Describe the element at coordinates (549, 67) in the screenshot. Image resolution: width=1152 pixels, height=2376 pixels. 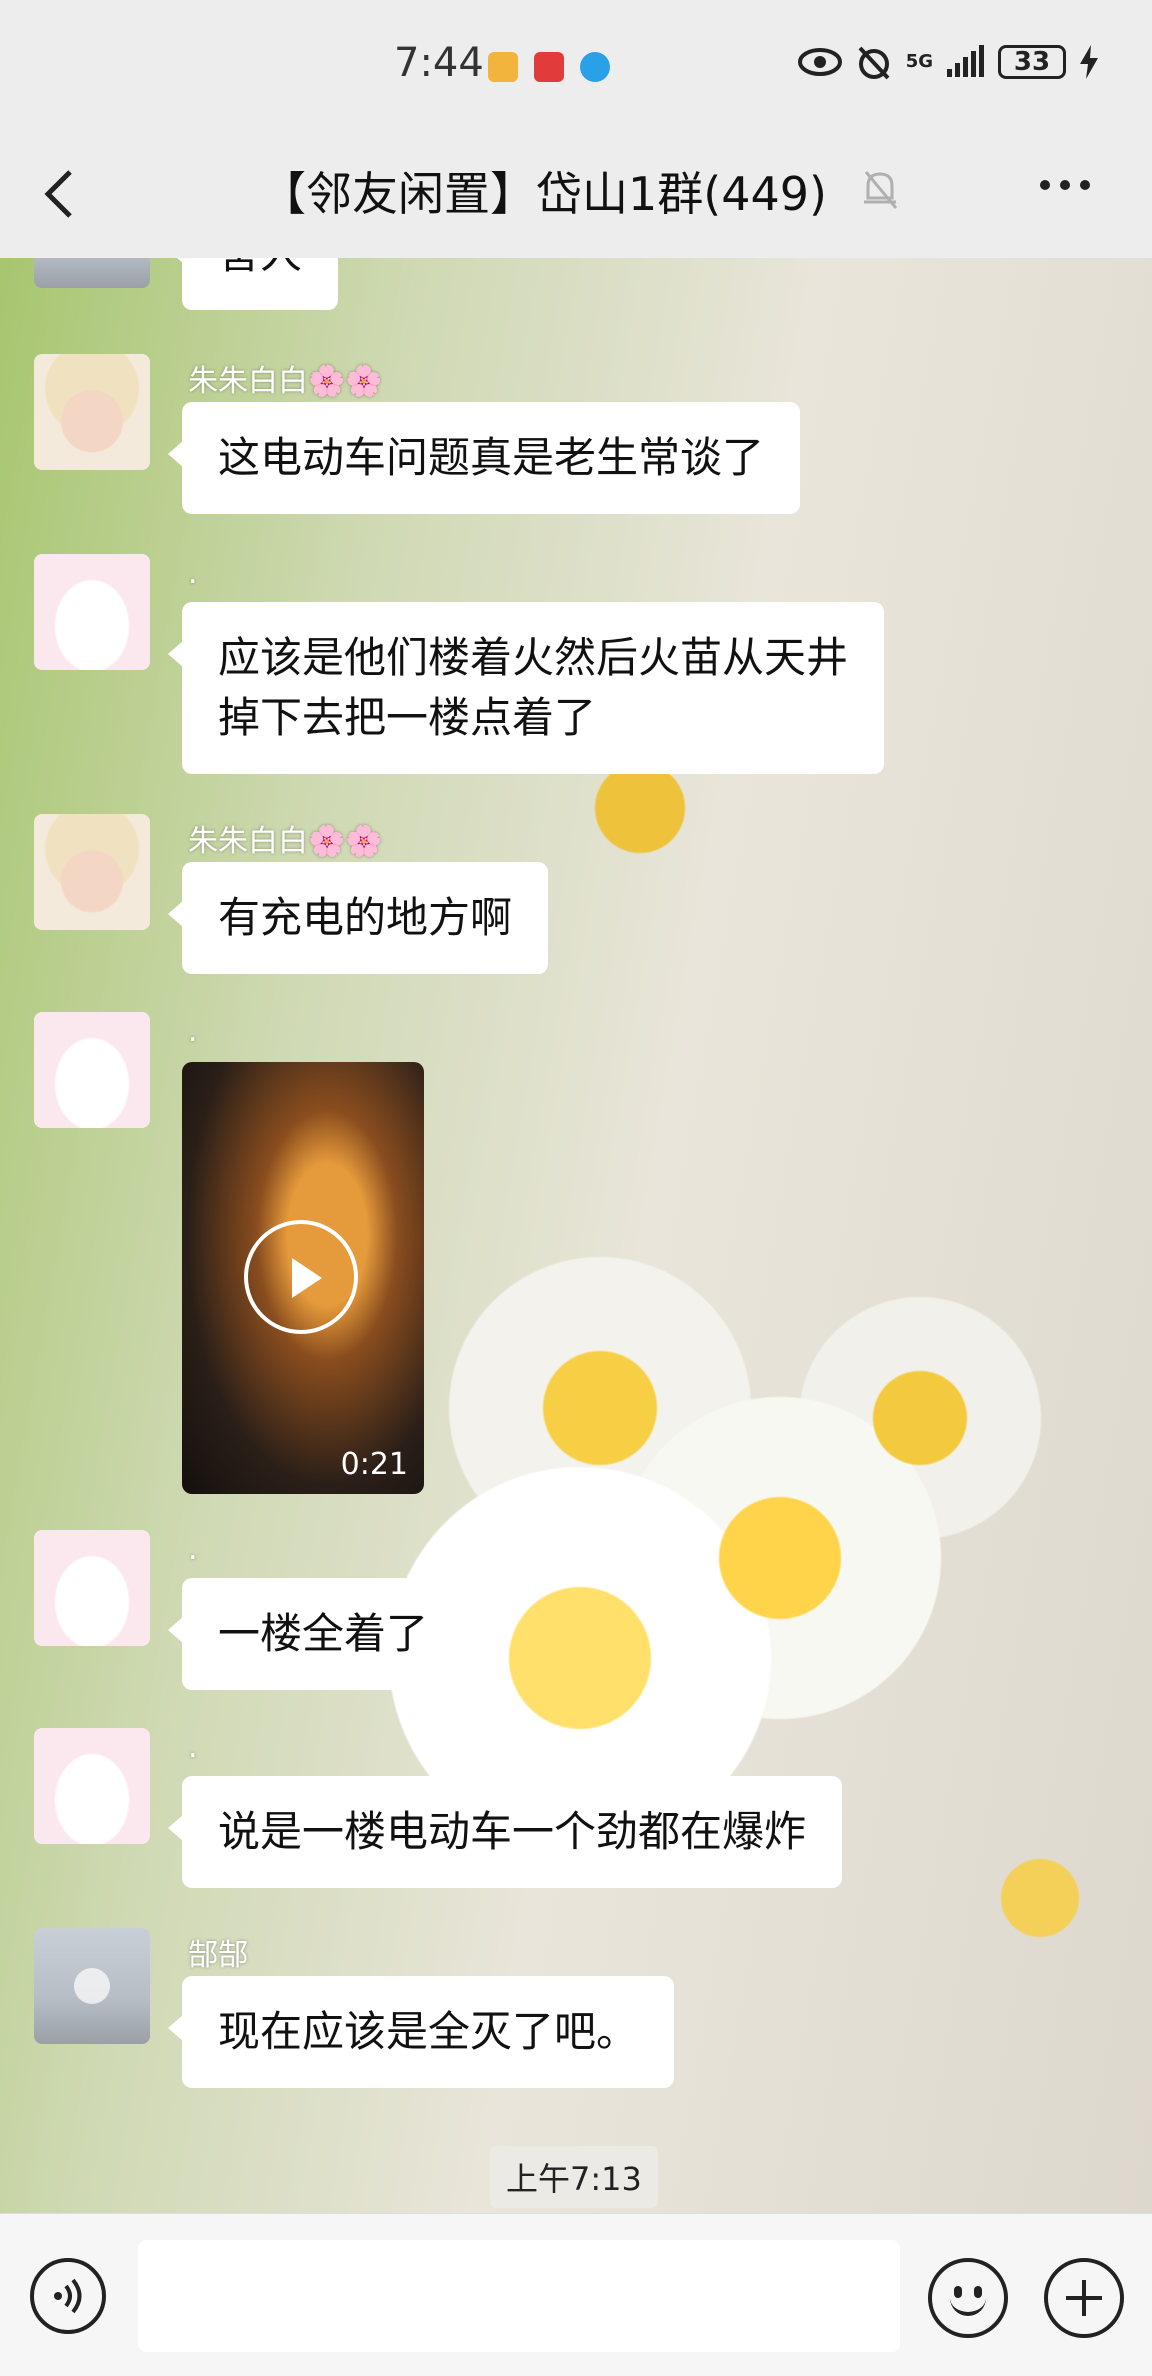
I see `app-red-icon` at that location.